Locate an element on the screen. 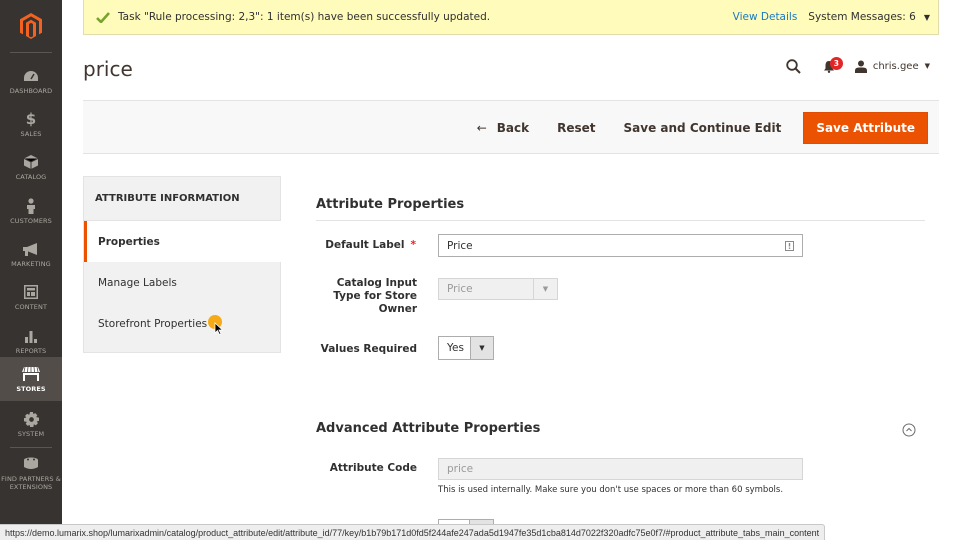 The height and width of the screenshot is (540, 960). box-icon is located at coordinates (31, 162).